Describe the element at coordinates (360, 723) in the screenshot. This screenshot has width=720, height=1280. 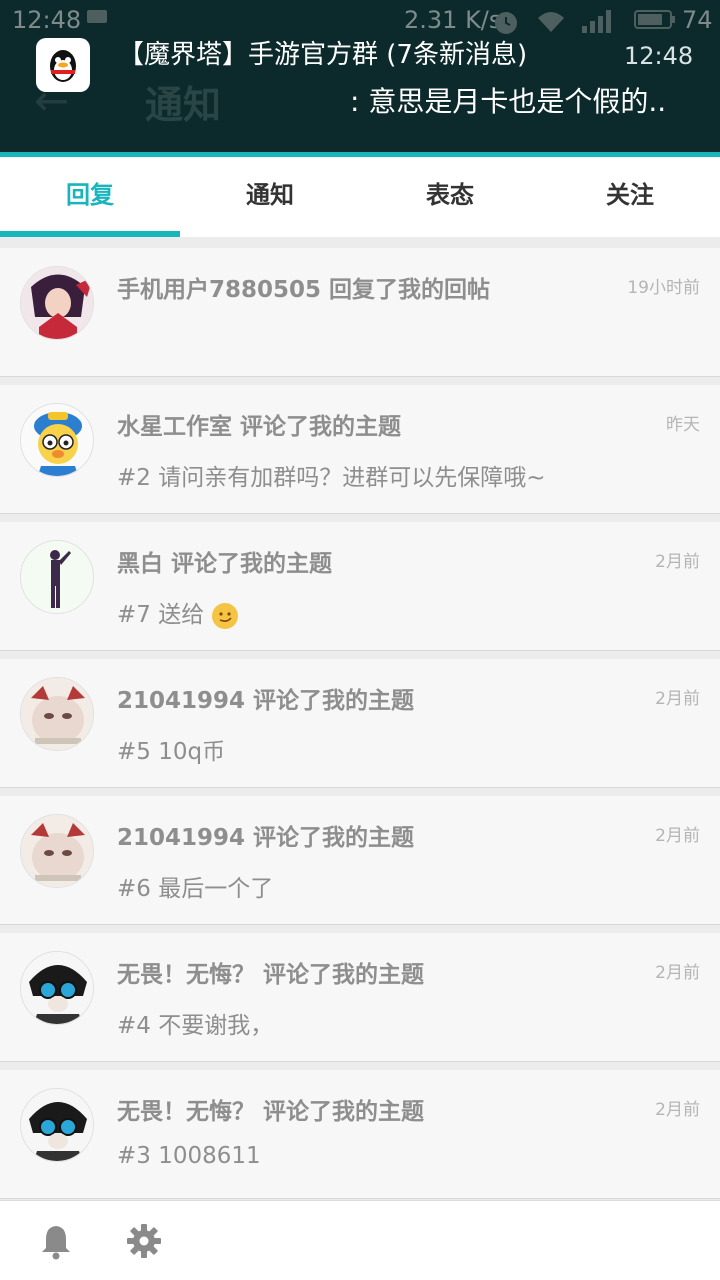
I see `list-item: 21041994 评论了我的主题 2月前 #5 10q币` at that location.